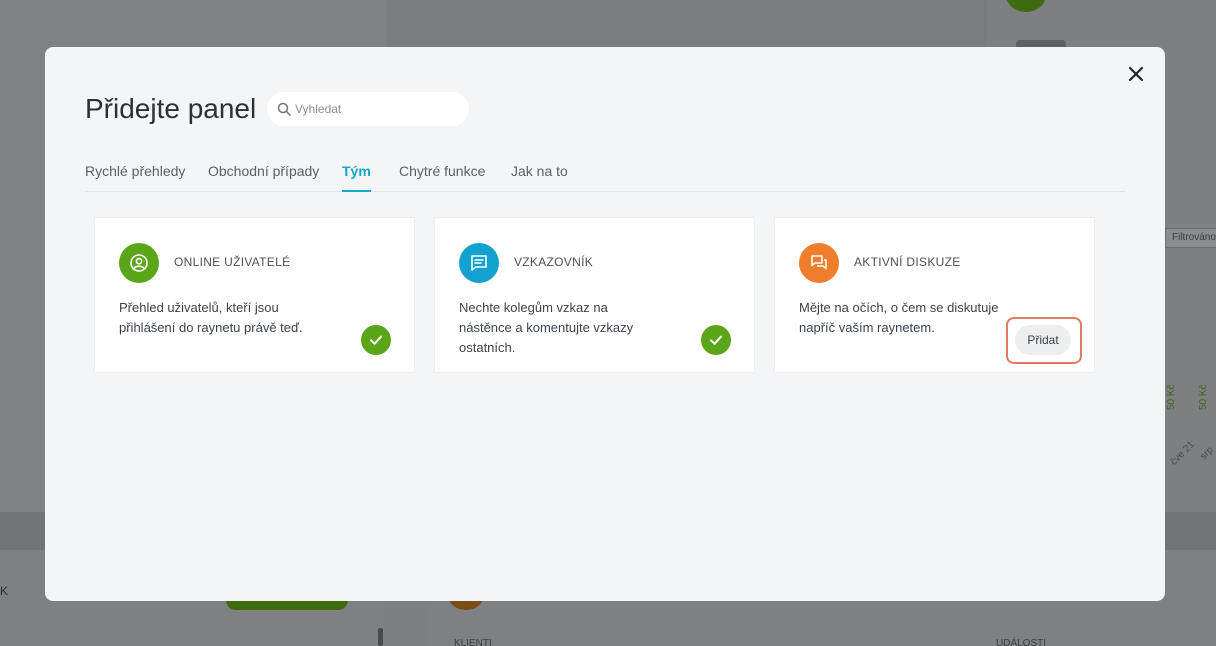 This screenshot has width=1216, height=646. Describe the element at coordinates (473, 642) in the screenshot. I see `bg-clients-label: KLIENTI` at that location.